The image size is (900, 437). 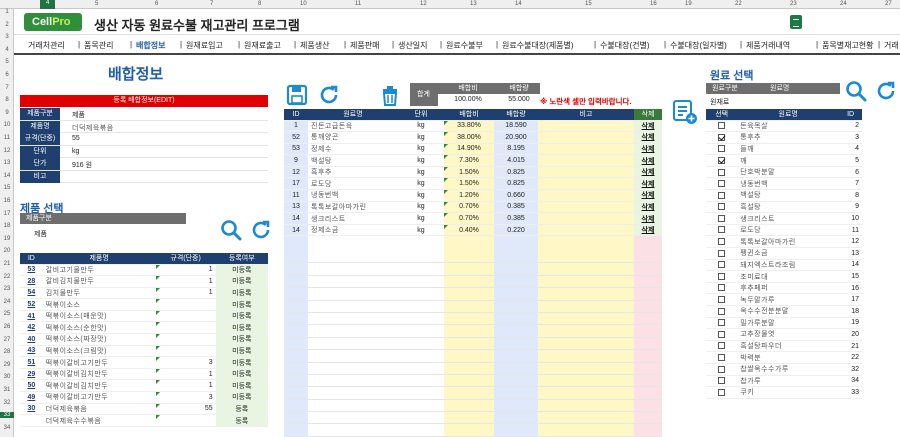 What do you see at coordinates (469, 172) in the screenshot?
I see `recipe-ratio-input: 1.50%` at bounding box center [469, 172].